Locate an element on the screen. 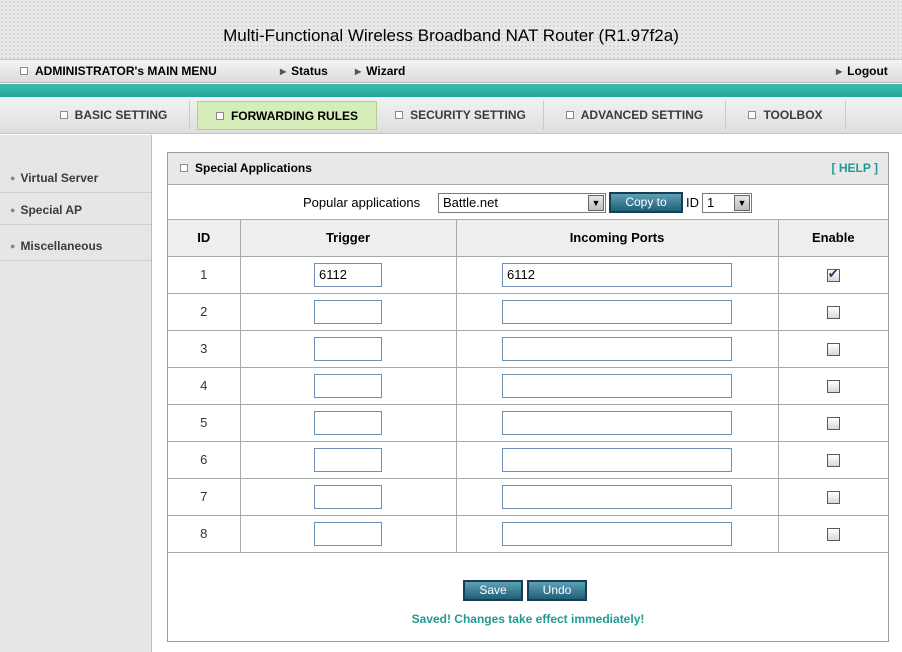 The image size is (902, 652). row-id: 3 is located at coordinates (204, 348).